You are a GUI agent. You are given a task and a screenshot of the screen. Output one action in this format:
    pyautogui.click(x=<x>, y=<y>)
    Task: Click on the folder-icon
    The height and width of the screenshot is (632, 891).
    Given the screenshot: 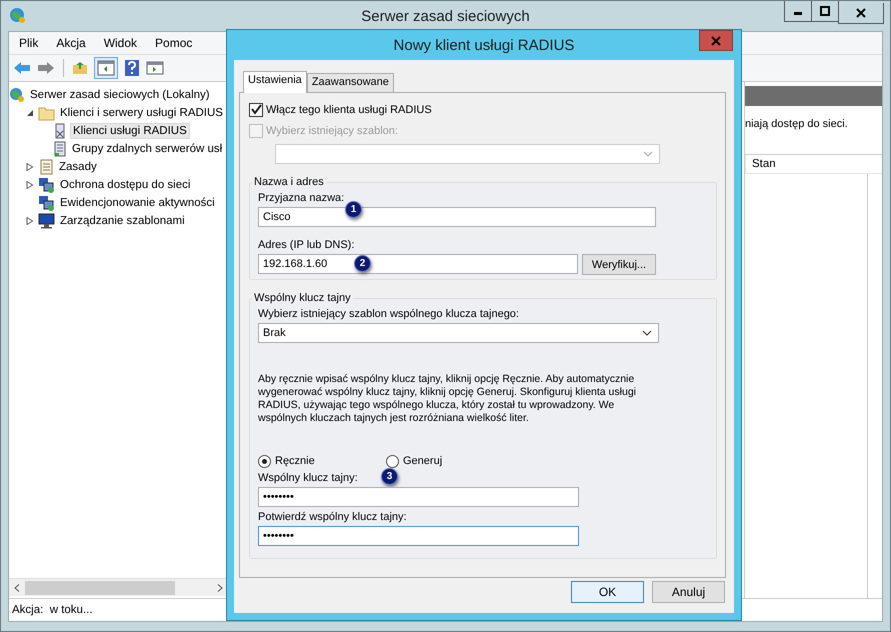 What is the action you would take?
    pyautogui.click(x=46, y=113)
    